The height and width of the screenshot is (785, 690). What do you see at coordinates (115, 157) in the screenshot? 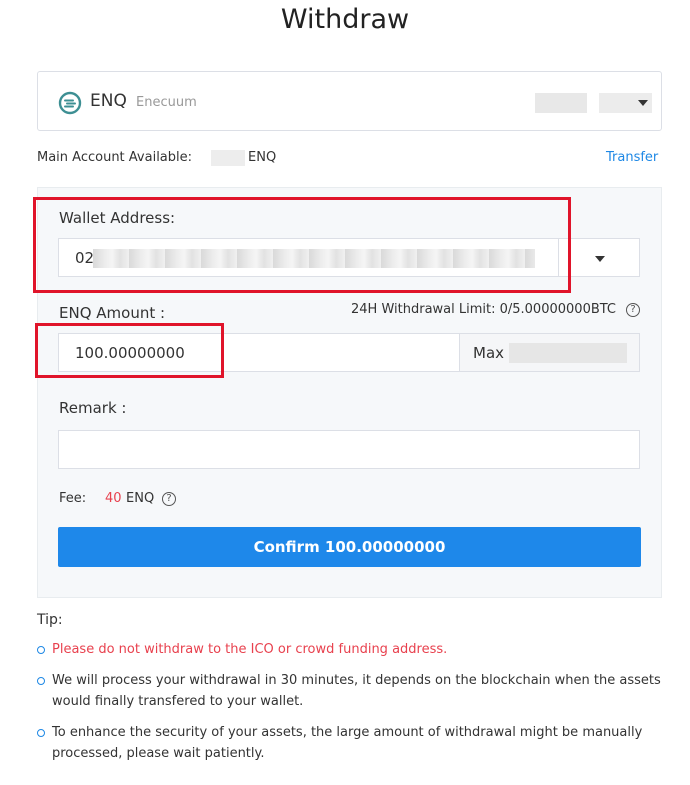
I see `available-label: Main Account Available:` at bounding box center [115, 157].